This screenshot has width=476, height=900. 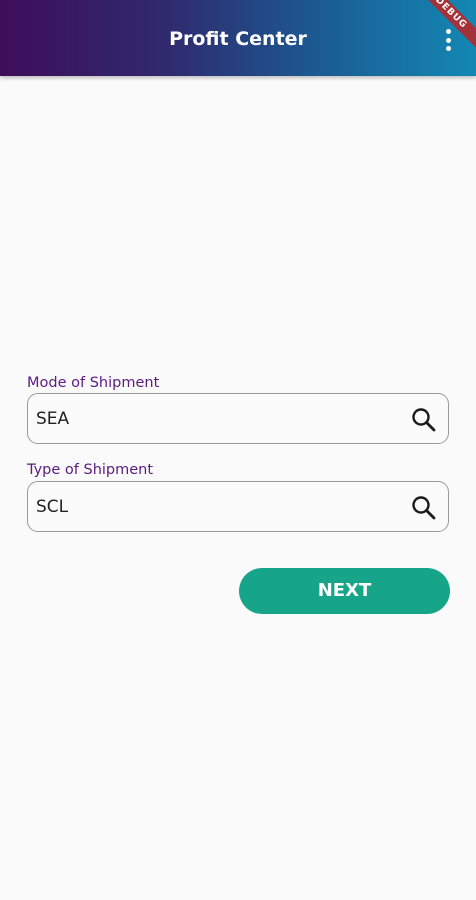 I want to click on type-of-shipment-value: SCL, so click(x=52, y=507).